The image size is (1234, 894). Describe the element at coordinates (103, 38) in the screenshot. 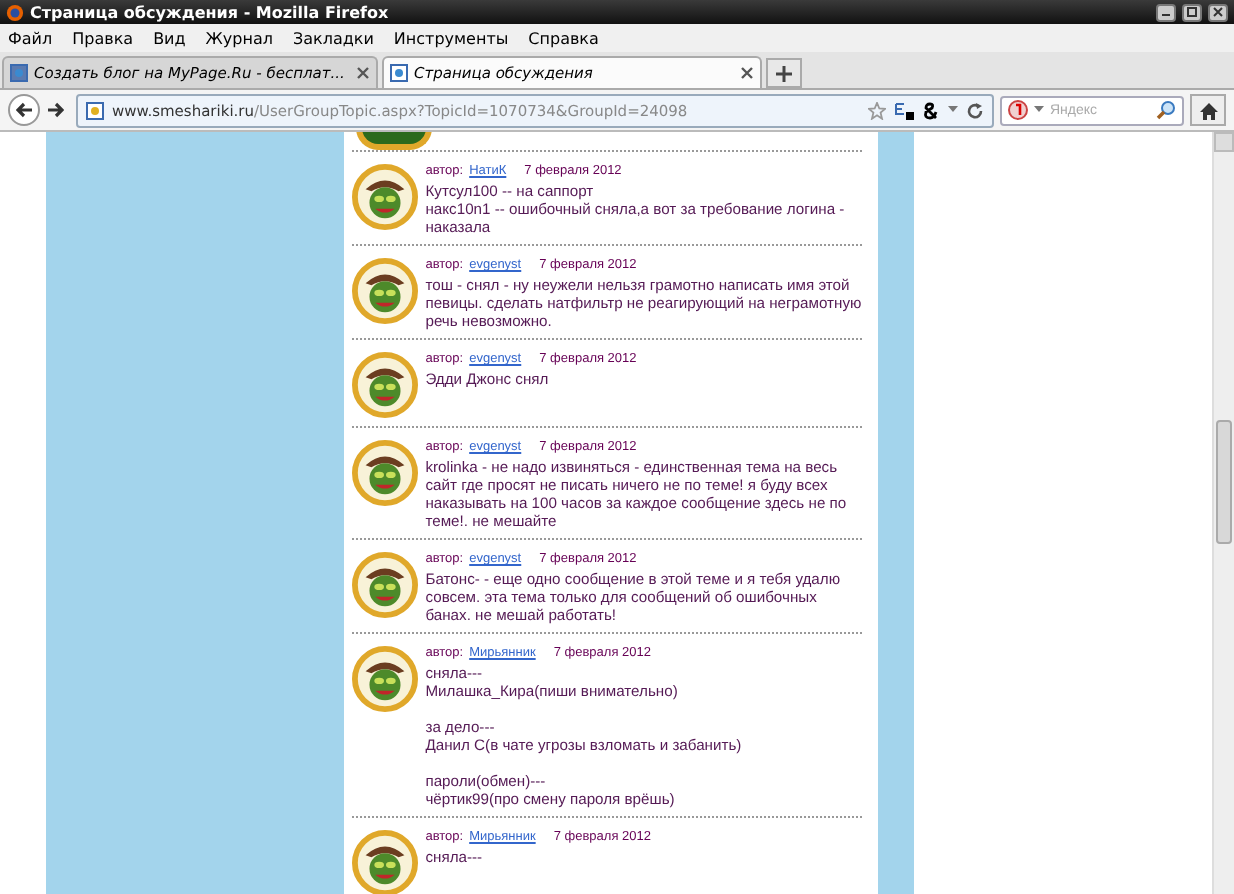

I see `menu-item: Правка` at that location.